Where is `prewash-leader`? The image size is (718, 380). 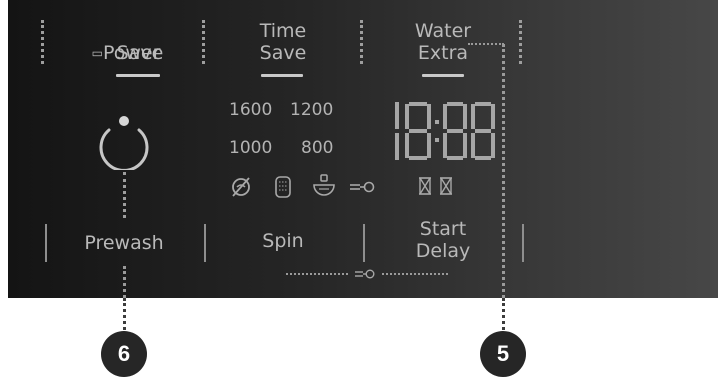
prewash-leader is located at coordinates (124, 314).